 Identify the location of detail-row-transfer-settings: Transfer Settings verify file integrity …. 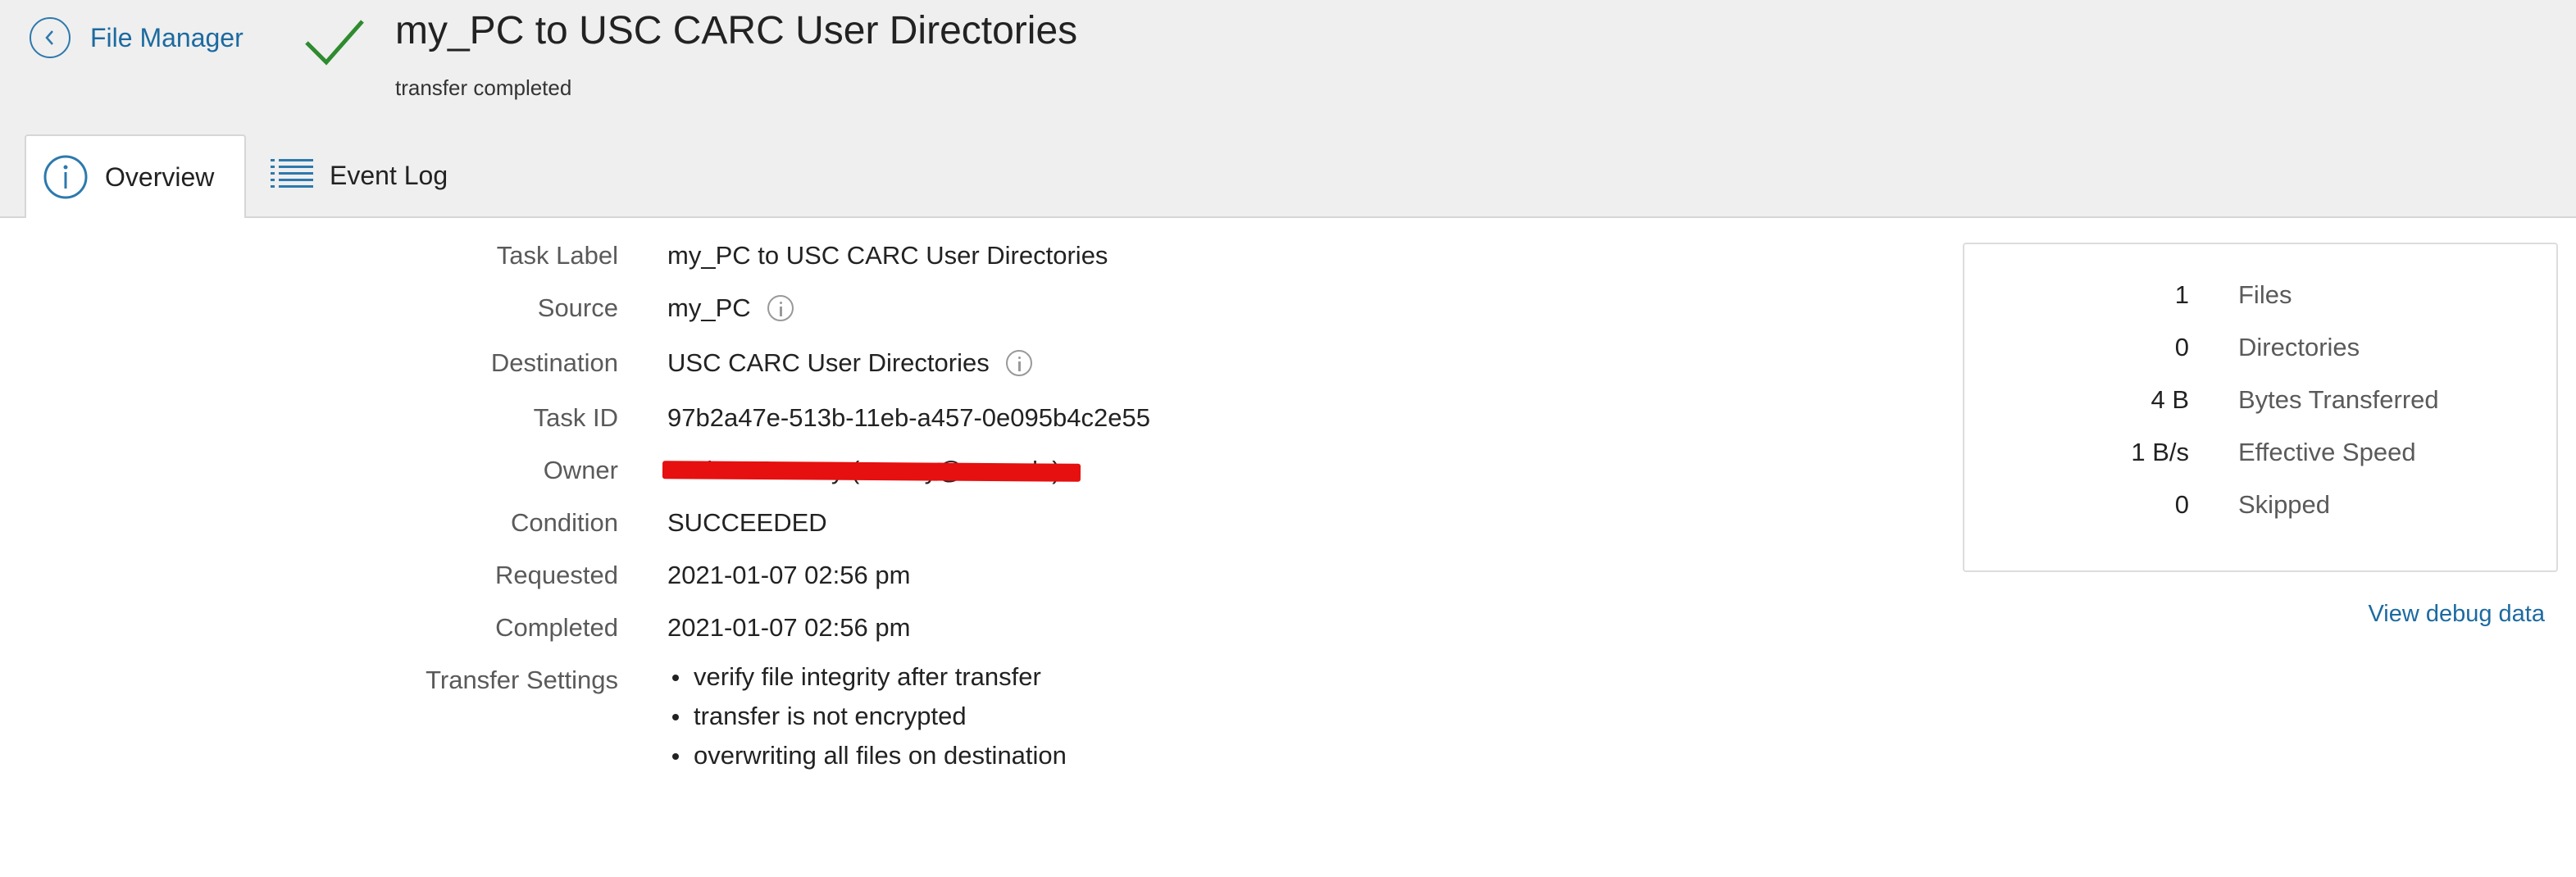
(943, 722).